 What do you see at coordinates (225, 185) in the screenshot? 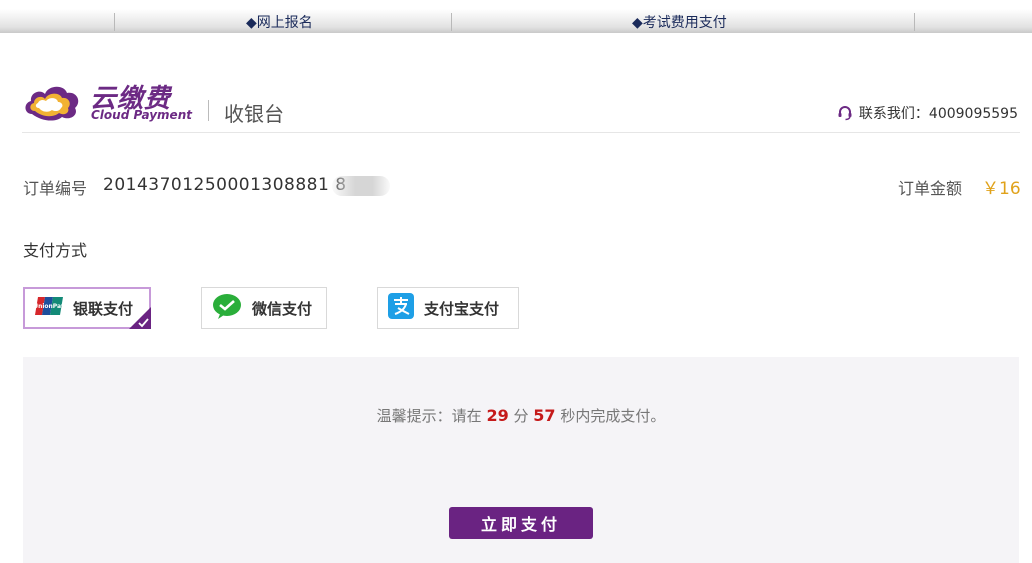
I see `order-number-value: 20143701250001308881 8` at bounding box center [225, 185].